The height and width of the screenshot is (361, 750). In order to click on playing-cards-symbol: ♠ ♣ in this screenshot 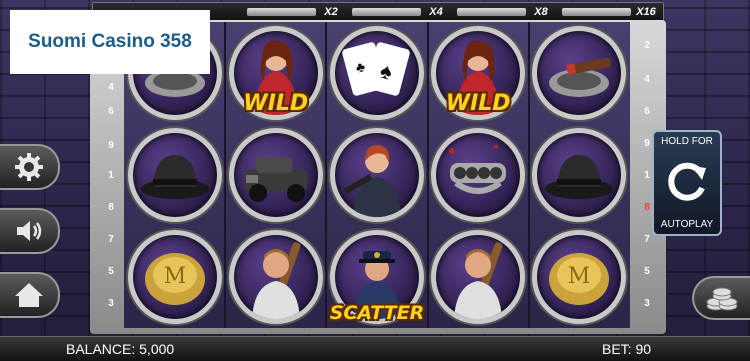, I will do `click(376, 73)`.